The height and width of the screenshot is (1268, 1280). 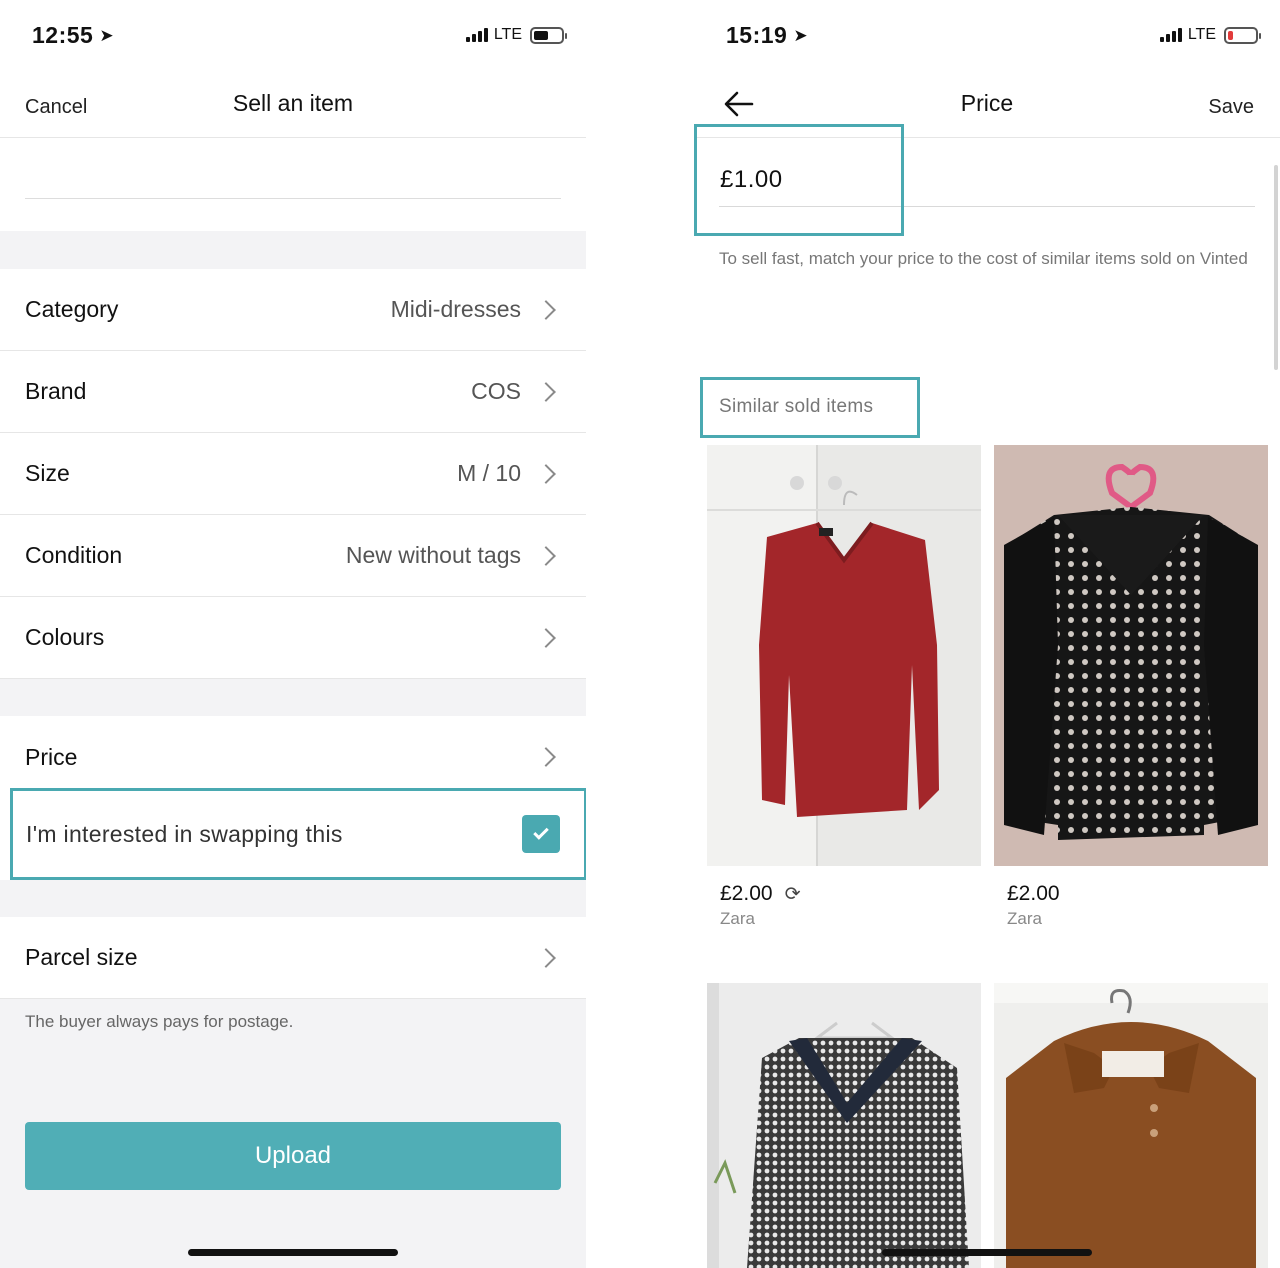 What do you see at coordinates (293, 35) in the screenshot?
I see `status-bar: 12:55 ➤ LTE` at bounding box center [293, 35].